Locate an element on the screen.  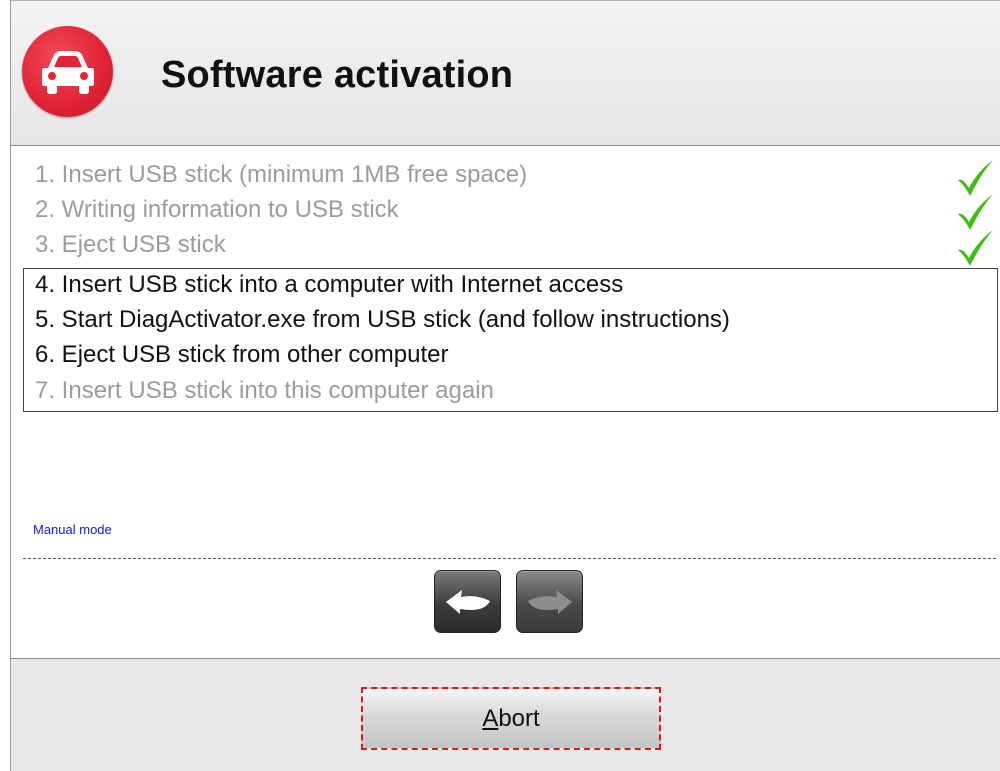
back-arrow-icon is located at coordinates (468, 602).